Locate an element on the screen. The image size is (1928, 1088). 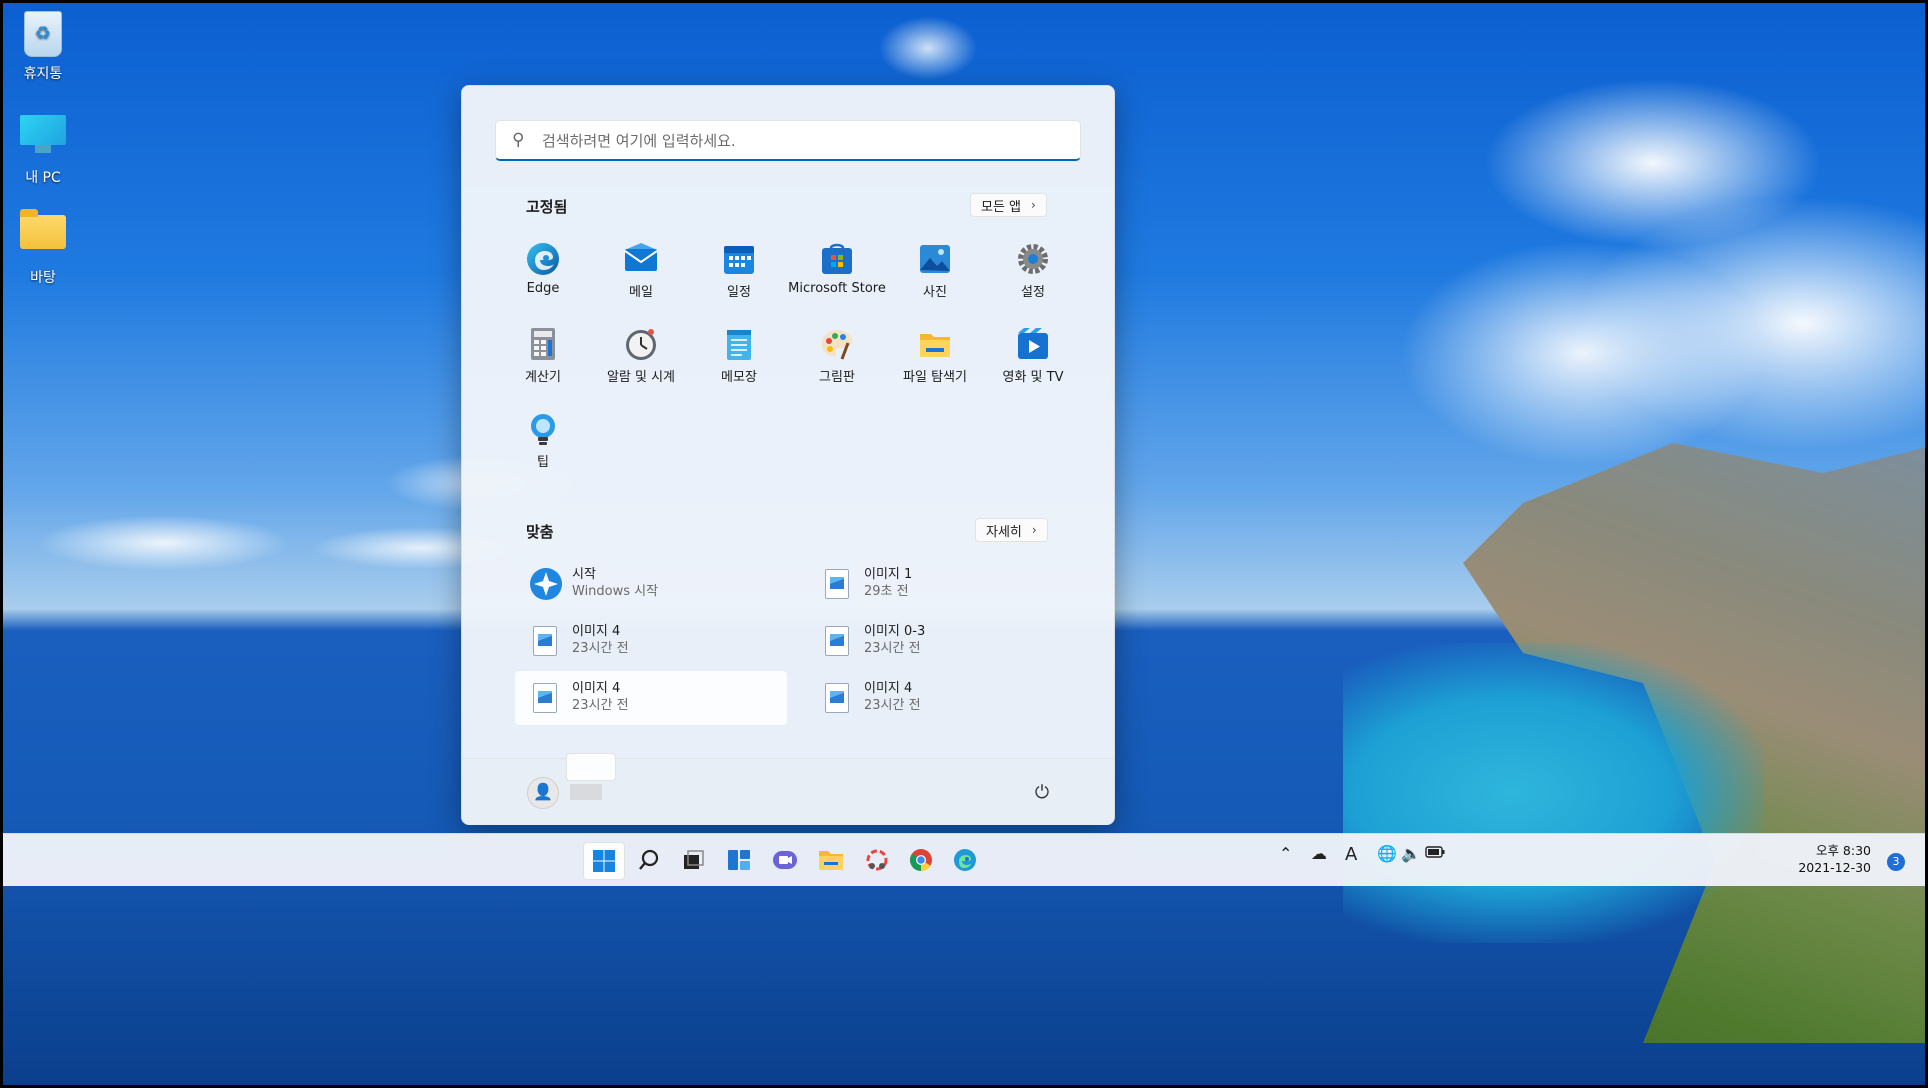
get-started-icon is located at coordinates (545, 584).